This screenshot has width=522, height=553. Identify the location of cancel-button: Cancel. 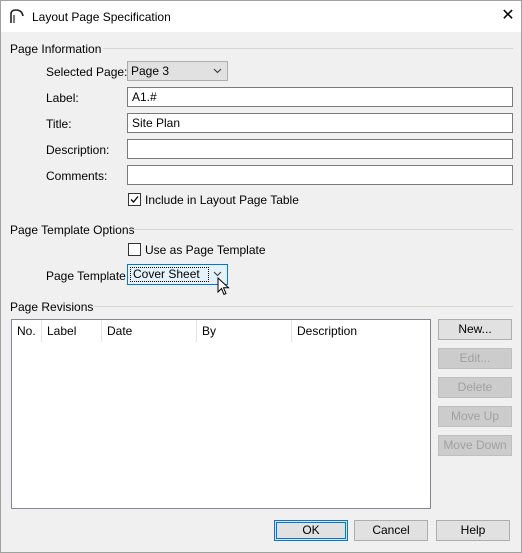
(391, 530).